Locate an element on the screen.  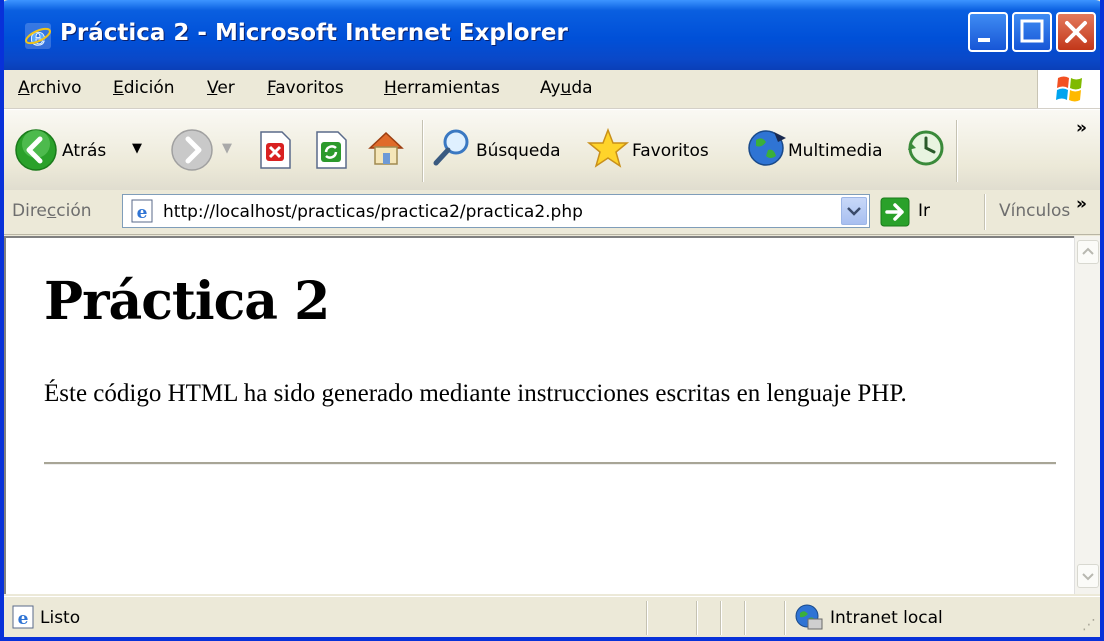
back-button is located at coordinates (36, 150).